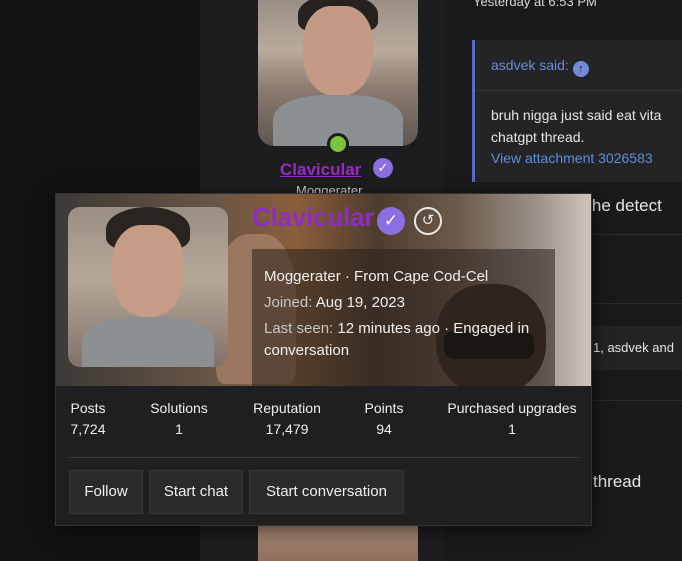 The height and width of the screenshot is (561, 682). I want to click on stat-purchased-upgrades: Purchased upgrades 1, so click(512, 418).